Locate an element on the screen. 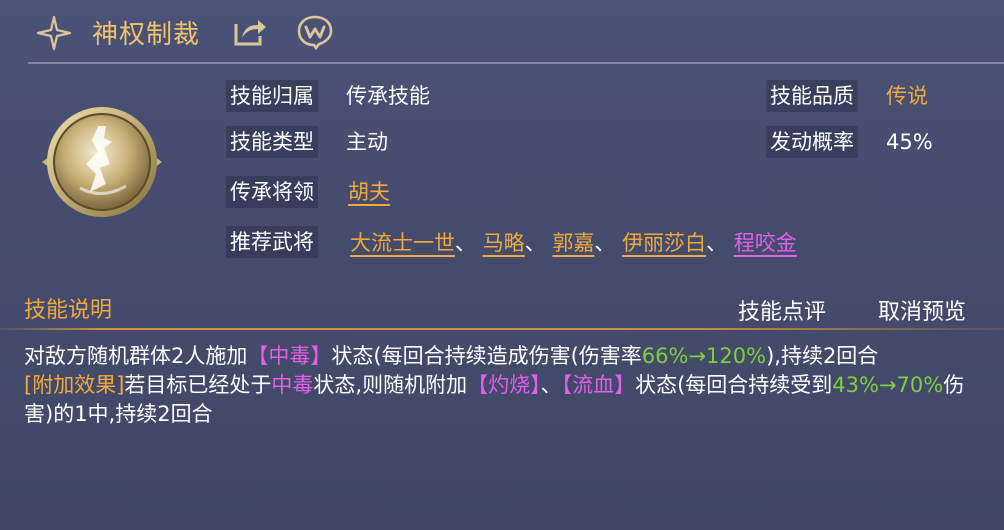 The height and width of the screenshot is (530, 1004). recommend-general-link: 程咬金 is located at coordinates (765, 243).